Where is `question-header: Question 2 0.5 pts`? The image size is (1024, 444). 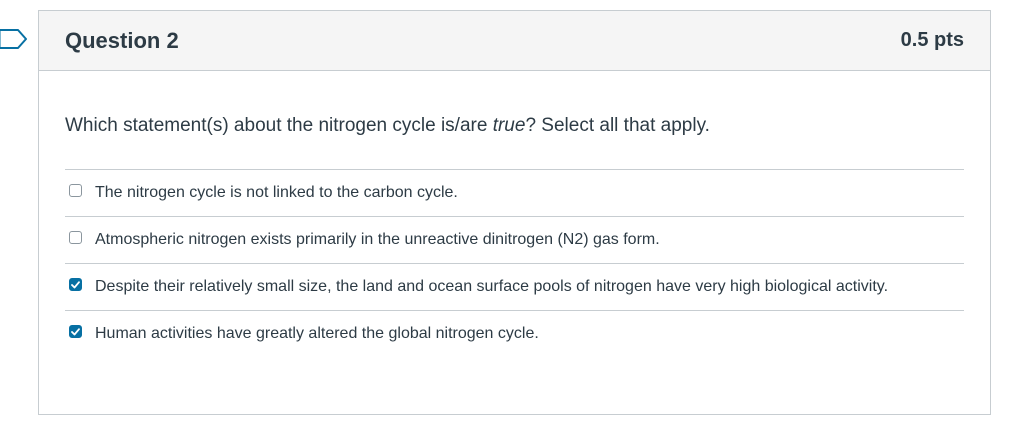 question-header: Question 2 0.5 pts is located at coordinates (514, 41).